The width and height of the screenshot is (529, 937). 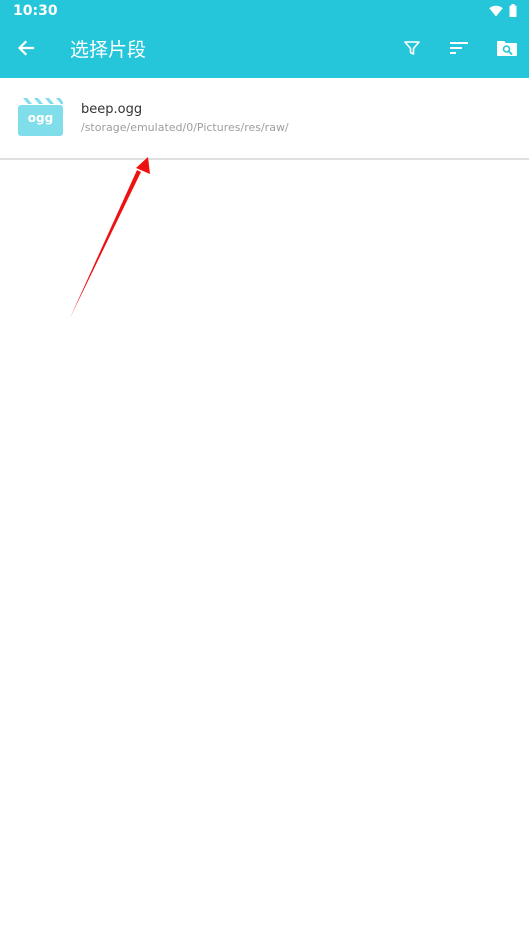 I want to click on battery-icon, so click(x=513, y=11).